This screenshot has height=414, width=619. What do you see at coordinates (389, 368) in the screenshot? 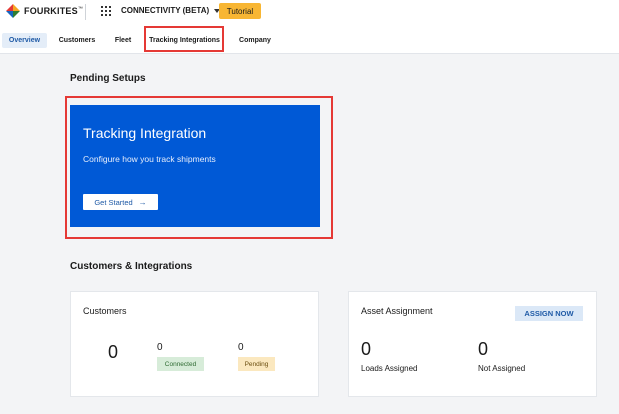
I see `loads-assigned-label: Loads Assigned` at bounding box center [389, 368].